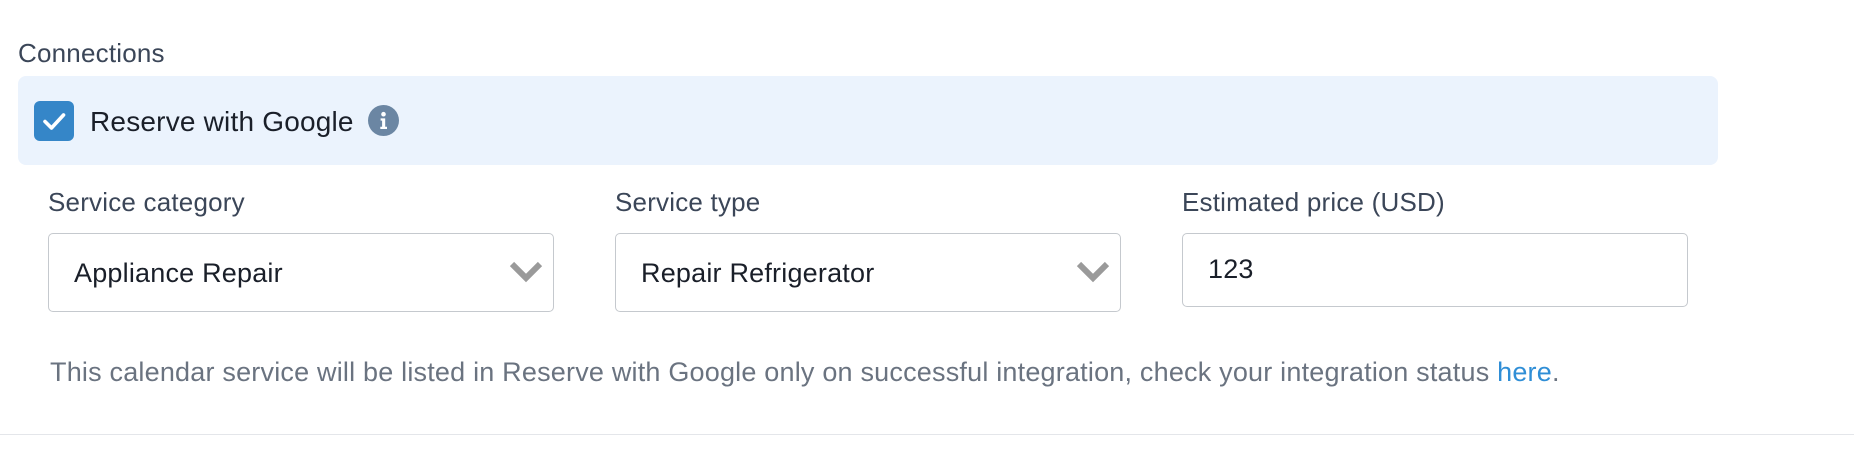  I want to click on reserve-with-google-checkbox, so click(54, 121).